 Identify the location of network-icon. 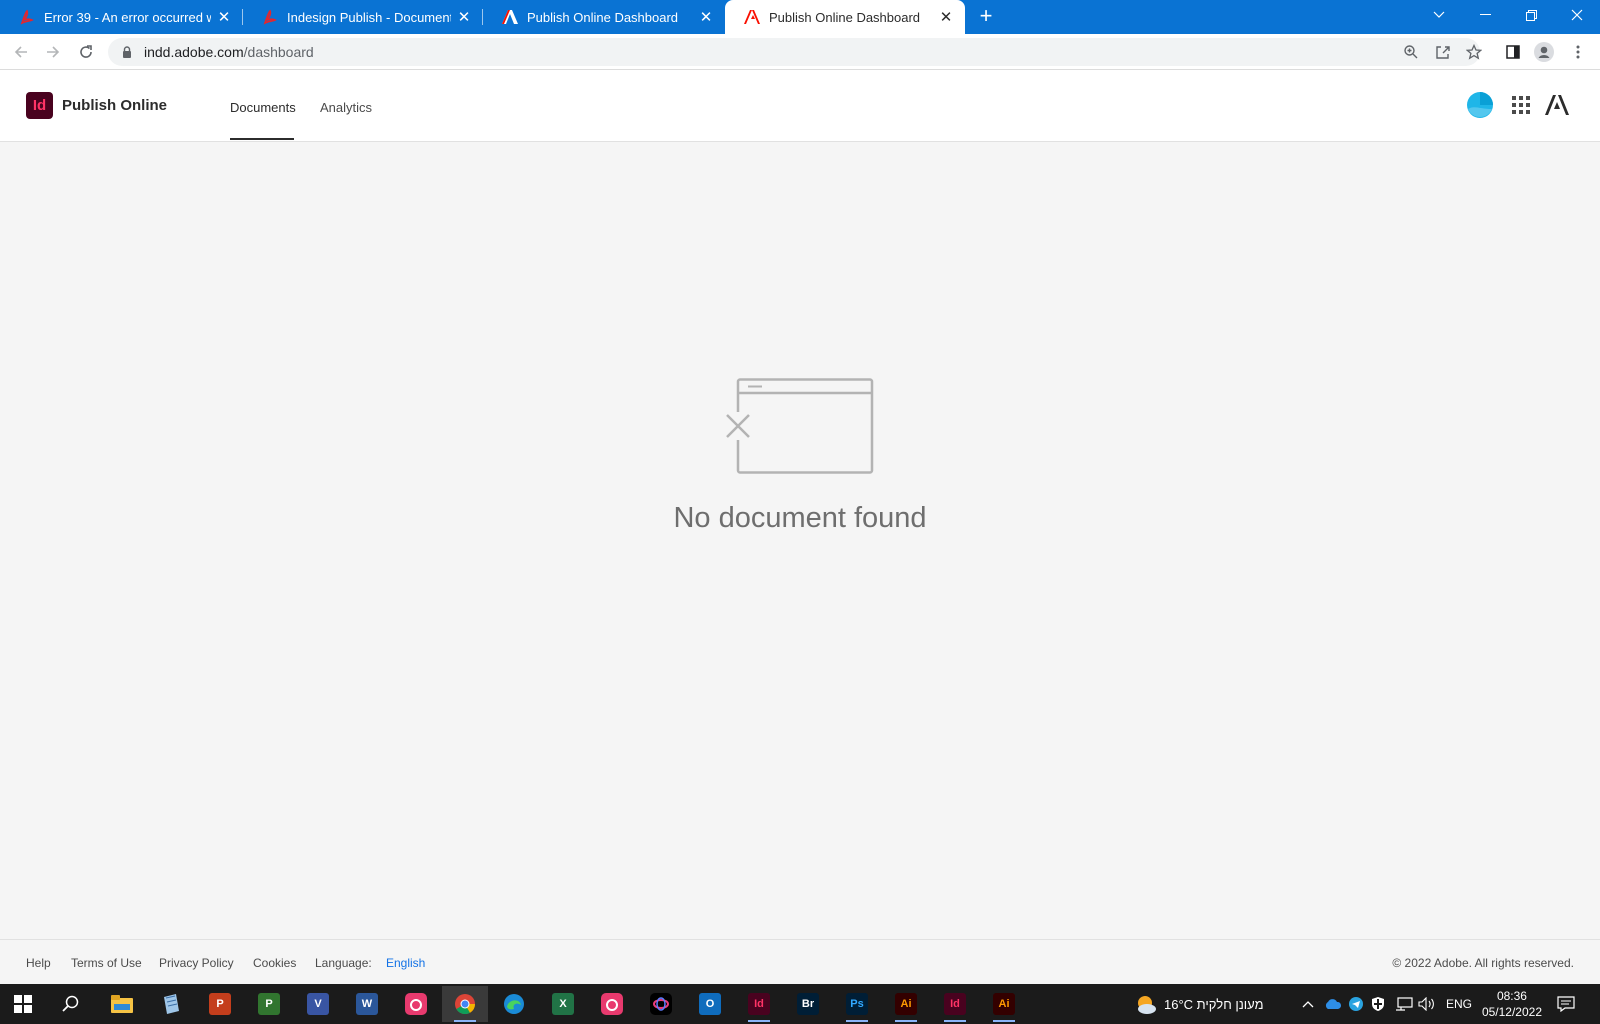
(1404, 1004).